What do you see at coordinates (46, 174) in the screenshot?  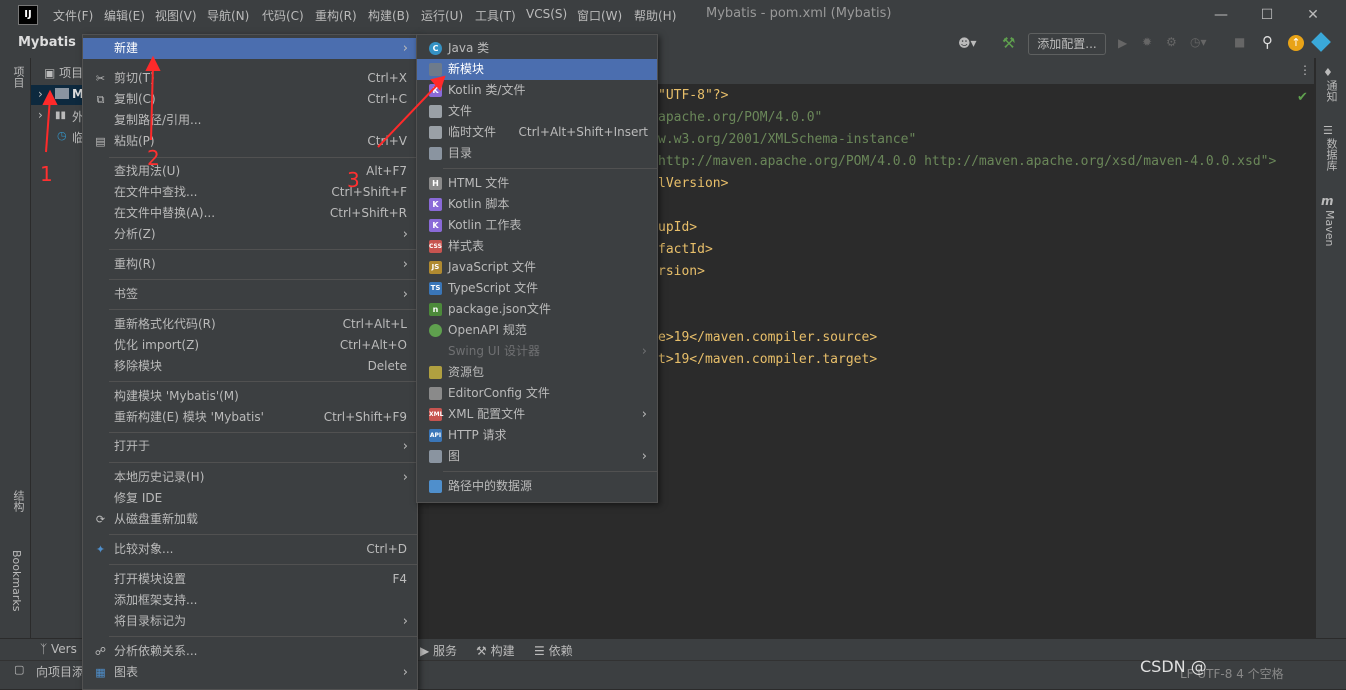 I see `annotation-number-1: 1` at bounding box center [46, 174].